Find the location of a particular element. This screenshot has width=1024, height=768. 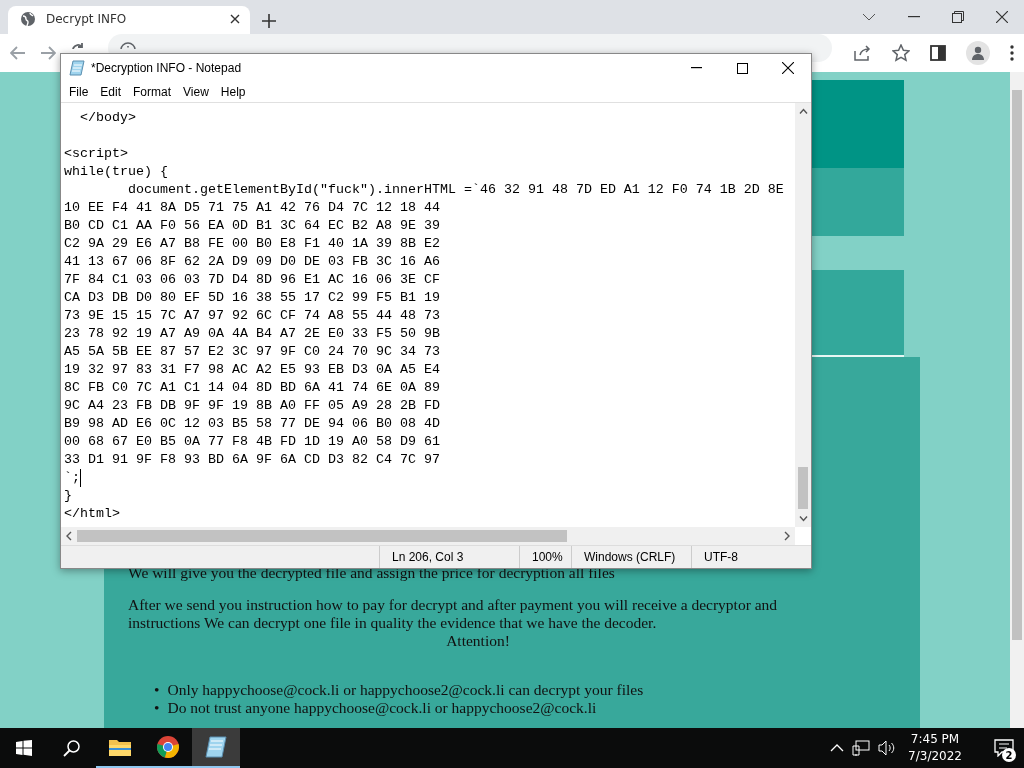

code-line: } is located at coordinates (68, 496).